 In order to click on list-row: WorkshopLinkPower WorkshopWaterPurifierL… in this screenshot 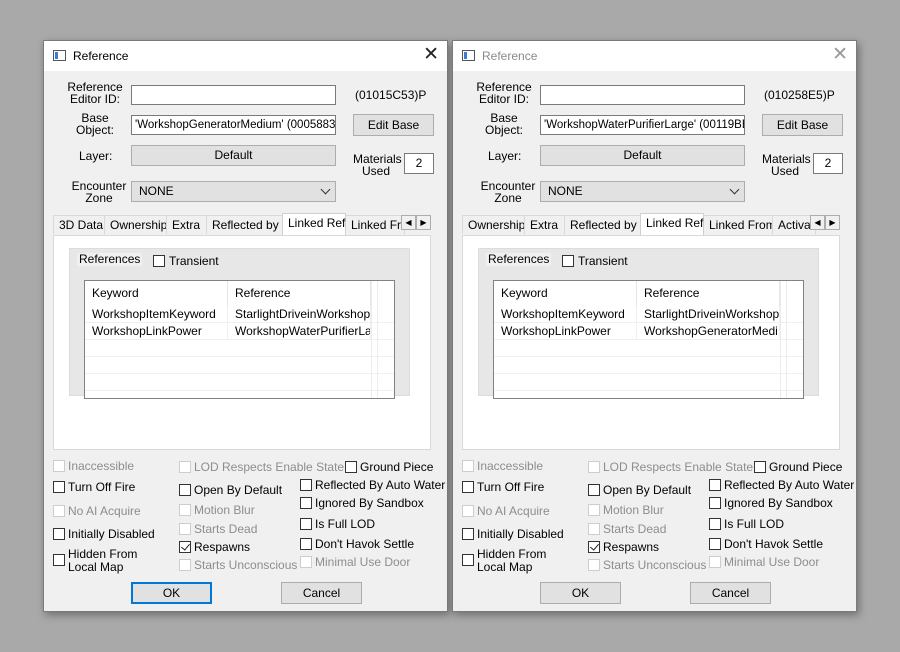, I will do `click(239, 331)`.